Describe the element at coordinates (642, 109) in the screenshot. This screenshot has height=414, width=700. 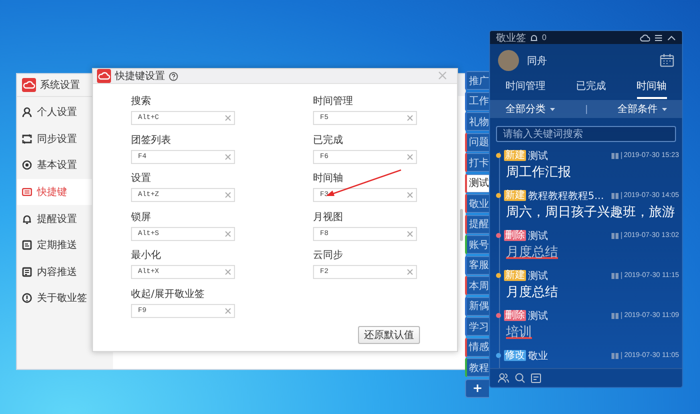
I see `filter-dropdown: 全部条件` at that location.